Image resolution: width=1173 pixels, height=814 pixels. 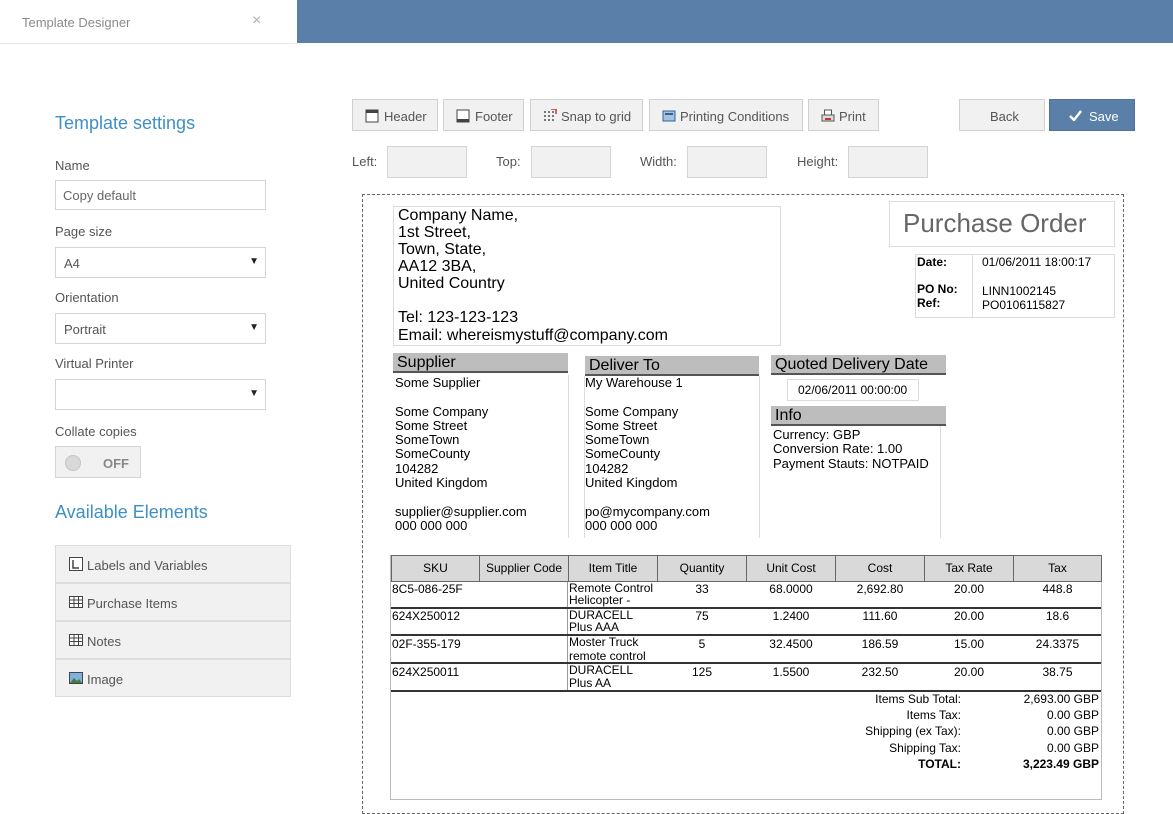 I want to click on company-line: AA12 3BA,, so click(x=437, y=266).